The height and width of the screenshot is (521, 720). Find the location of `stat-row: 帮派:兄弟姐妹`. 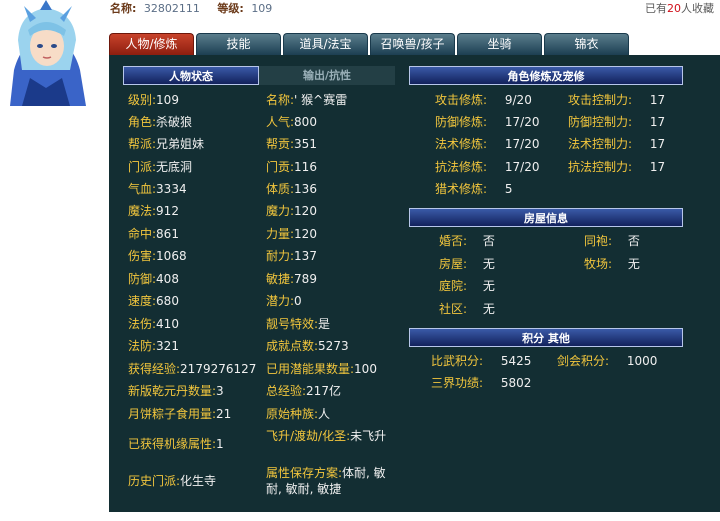

stat-row: 帮派:兄弟姐妹 is located at coordinates (166, 144).